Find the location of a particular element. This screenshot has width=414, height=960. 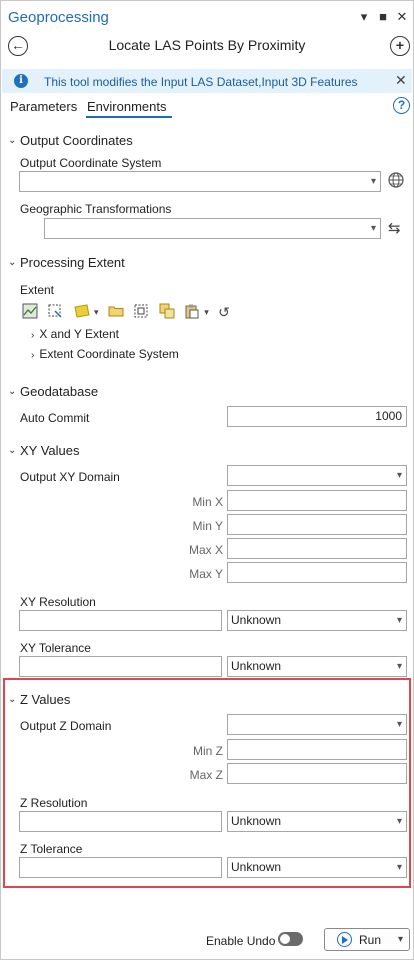

enable-undo-label: Enable Undo is located at coordinates (241, 941).